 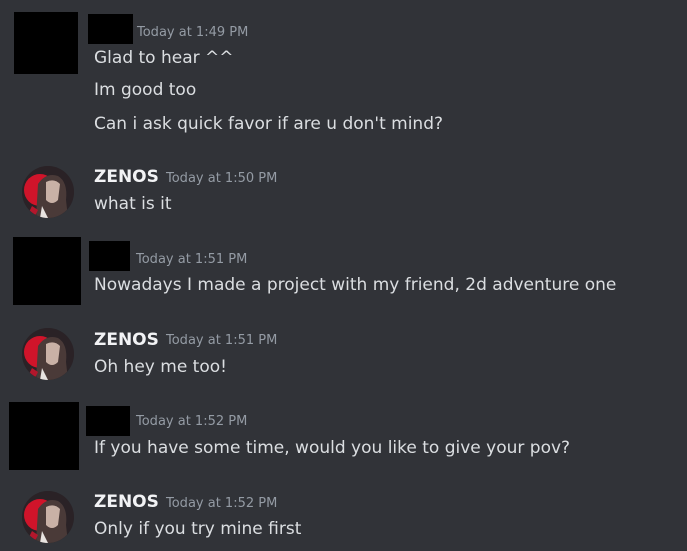 I want to click on message-text: Only if you try mine first, so click(x=198, y=529).